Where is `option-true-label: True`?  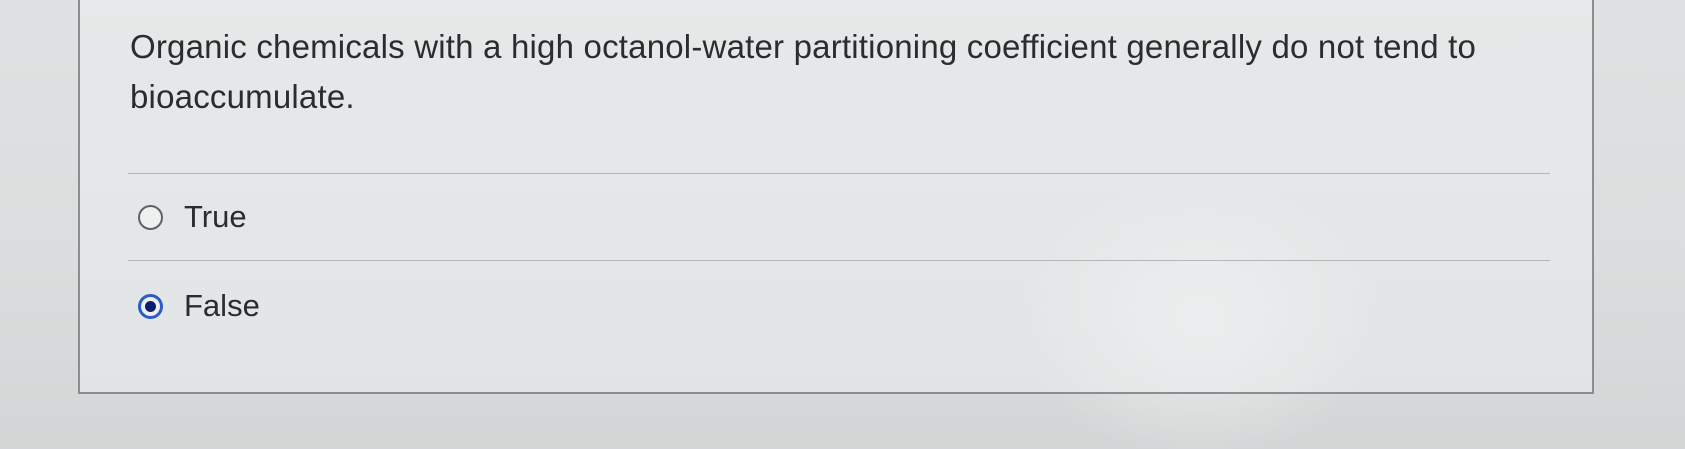
option-true-label: True is located at coordinates (215, 216).